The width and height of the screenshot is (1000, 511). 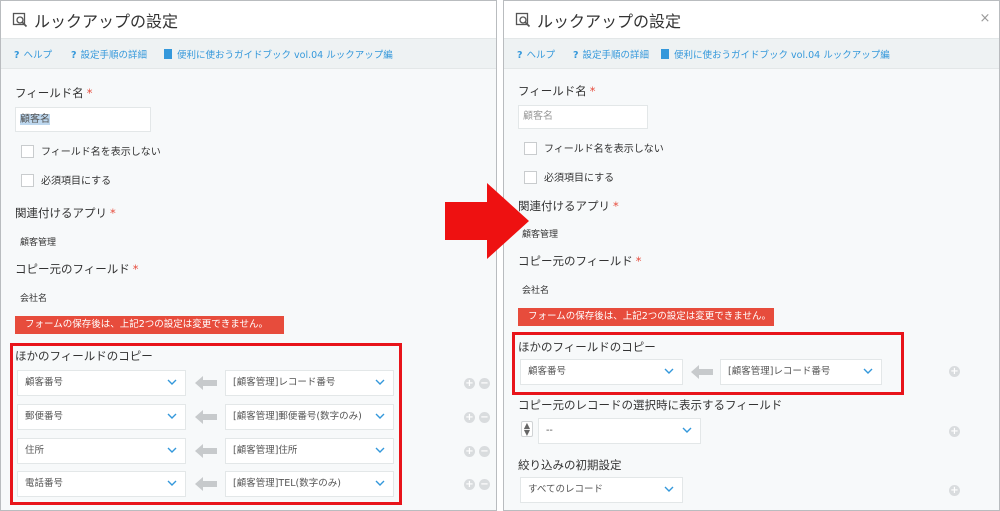 What do you see at coordinates (751, 20) in the screenshot?
I see `dialog-header: ルックアップの設定 ×` at bounding box center [751, 20].